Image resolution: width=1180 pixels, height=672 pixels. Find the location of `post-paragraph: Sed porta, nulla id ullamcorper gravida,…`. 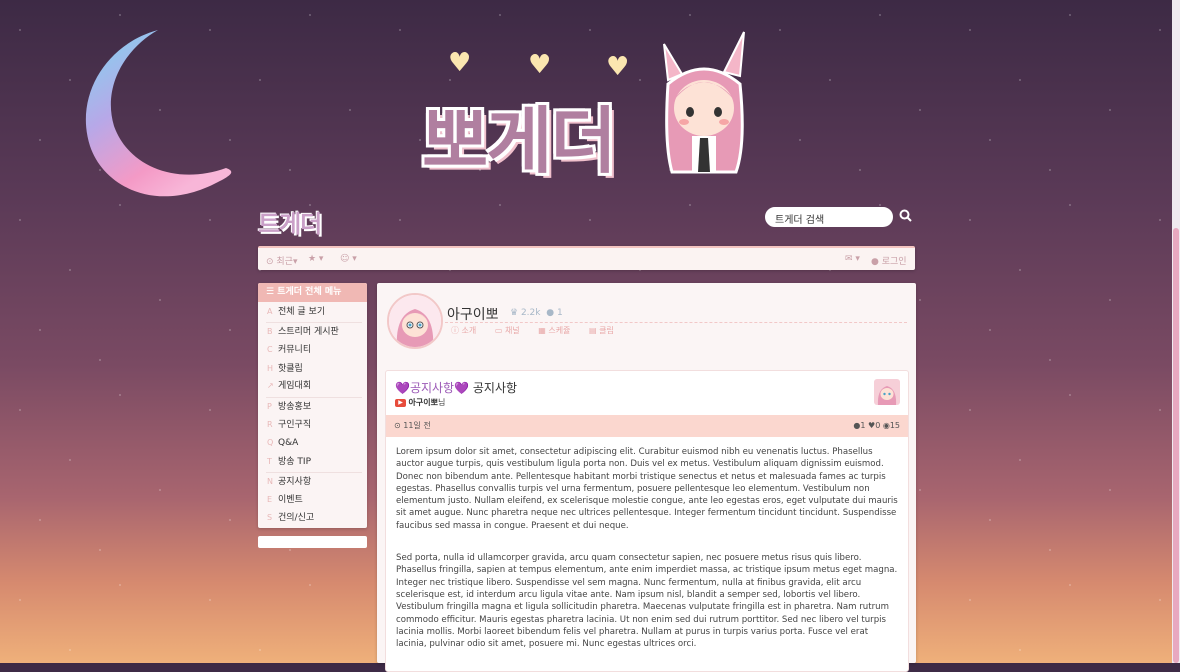

post-paragraph: Sed porta, nulla id ullamcorper gravida,… is located at coordinates (647, 601).